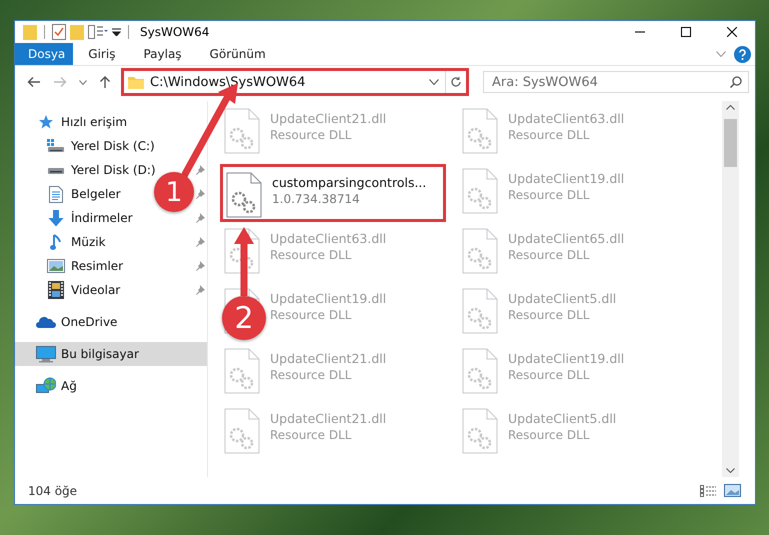 This screenshot has height=535, width=769. What do you see at coordinates (46, 322) in the screenshot?
I see `cloud-icon` at bounding box center [46, 322].